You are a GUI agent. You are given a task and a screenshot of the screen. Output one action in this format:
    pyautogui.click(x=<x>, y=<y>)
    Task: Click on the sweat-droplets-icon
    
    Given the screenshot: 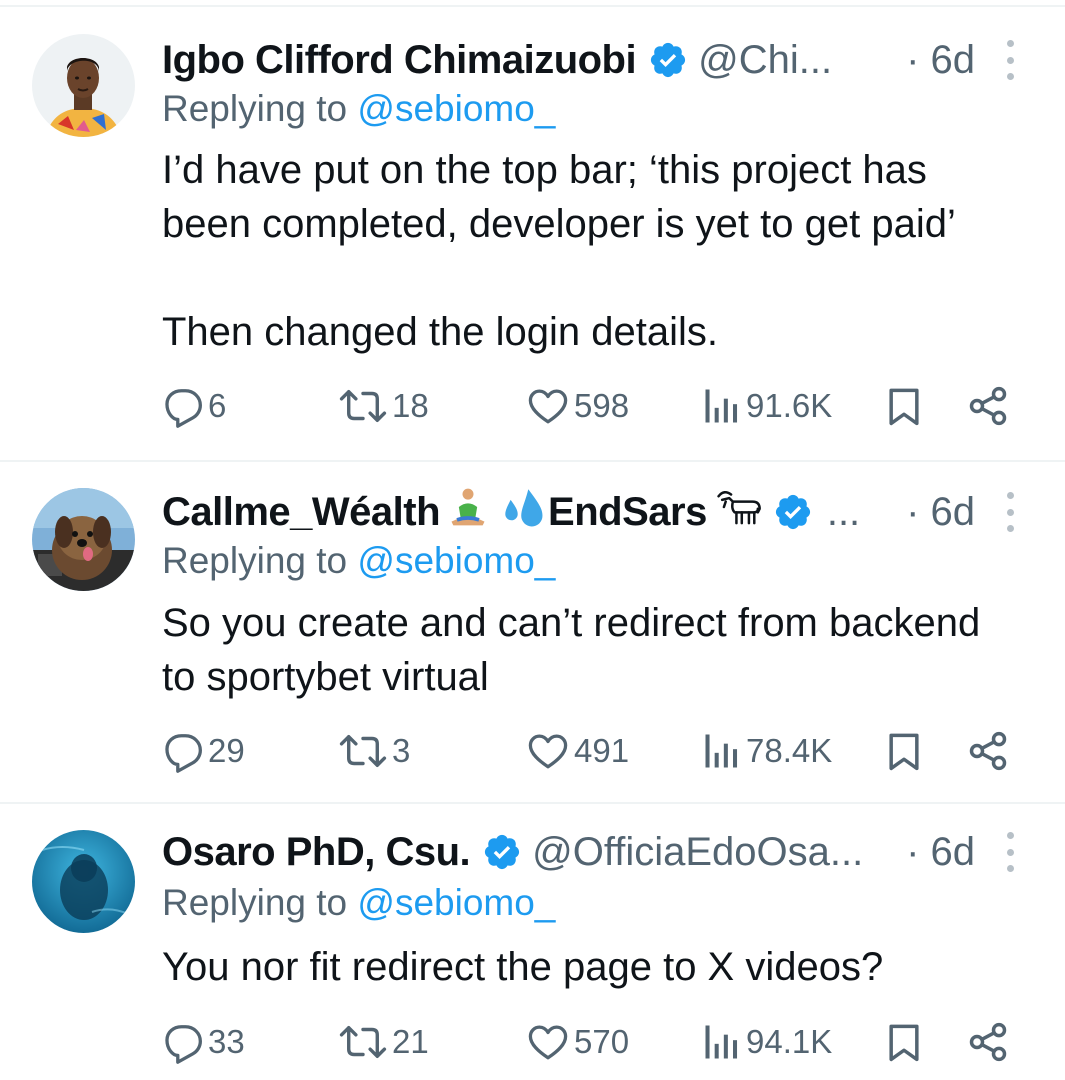 What is the action you would take?
    pyautogui.click(x=523, y=512)
    